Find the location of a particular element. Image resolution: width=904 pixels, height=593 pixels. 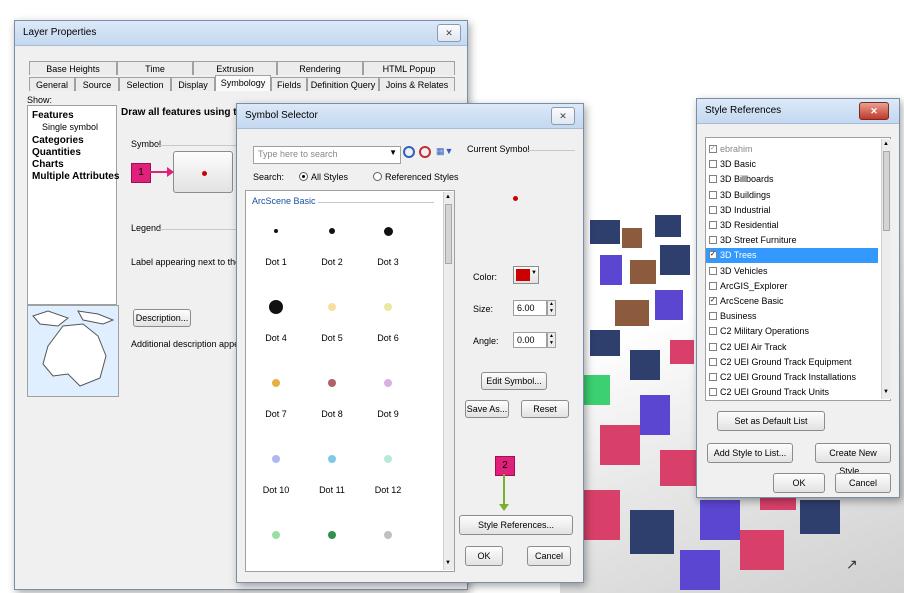

set-default-list-button: Set as Default List is located at coordinates (771, 421).